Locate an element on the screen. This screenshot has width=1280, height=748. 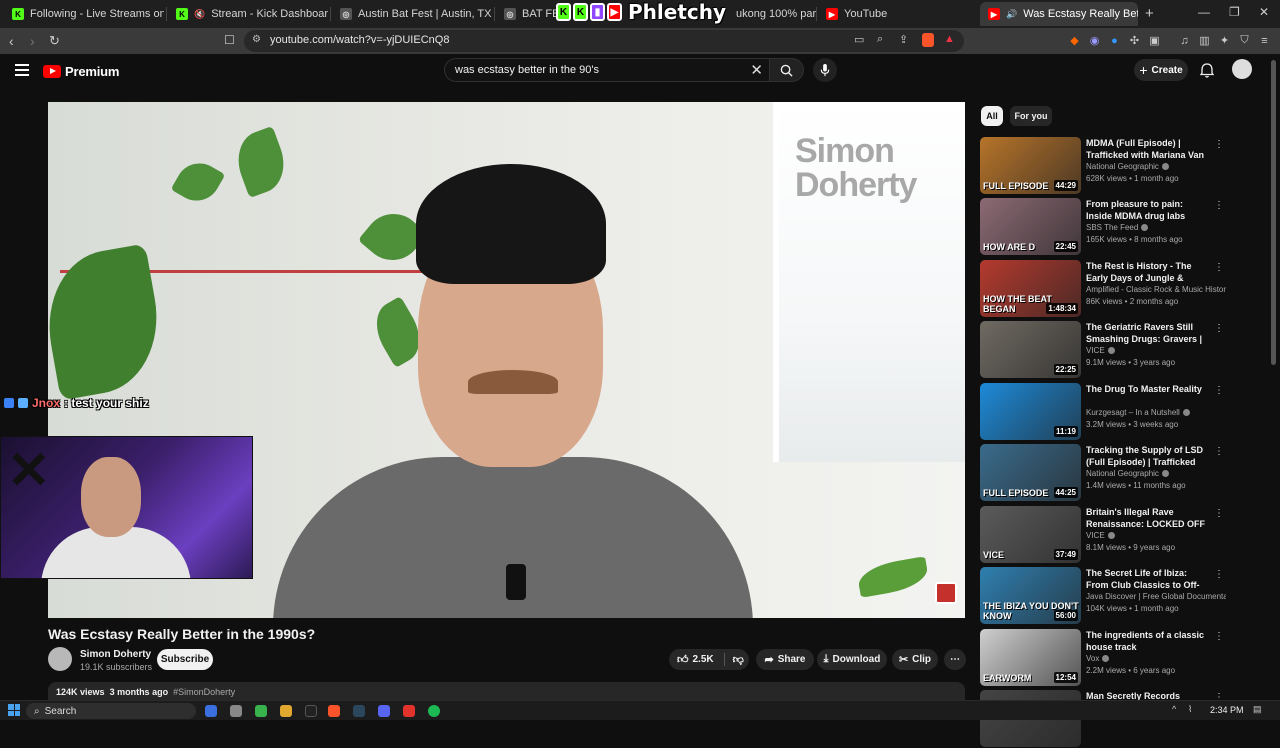
notifications-icon: ▤ is located at coordinates (1257, 709).